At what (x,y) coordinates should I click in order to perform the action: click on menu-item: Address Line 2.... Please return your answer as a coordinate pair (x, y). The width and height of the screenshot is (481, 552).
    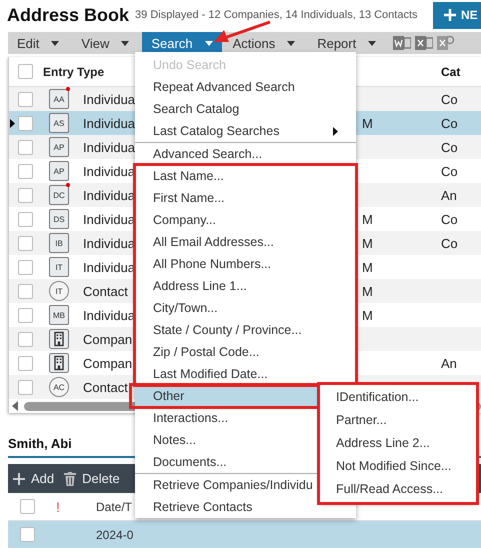
    Looking at the image, I should click on (398, 443).